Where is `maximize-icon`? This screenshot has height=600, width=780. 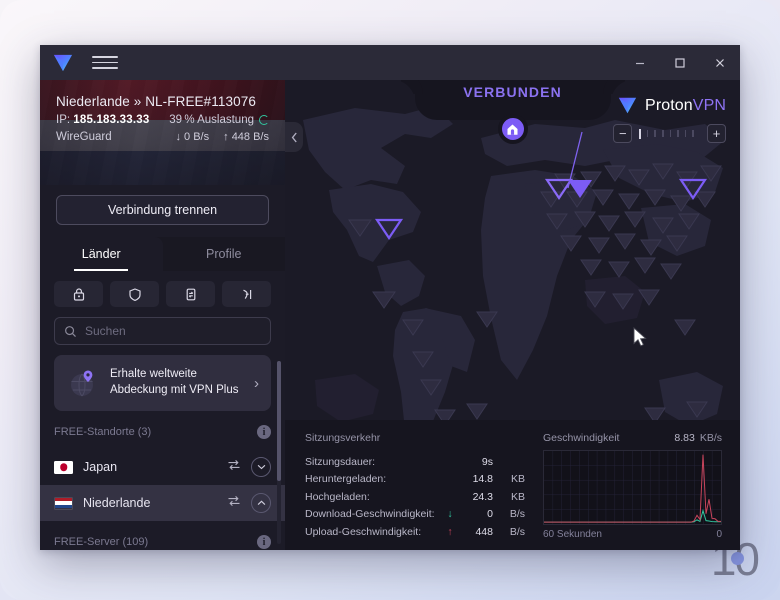
maximize-icon is located at coordinates (680, 62).